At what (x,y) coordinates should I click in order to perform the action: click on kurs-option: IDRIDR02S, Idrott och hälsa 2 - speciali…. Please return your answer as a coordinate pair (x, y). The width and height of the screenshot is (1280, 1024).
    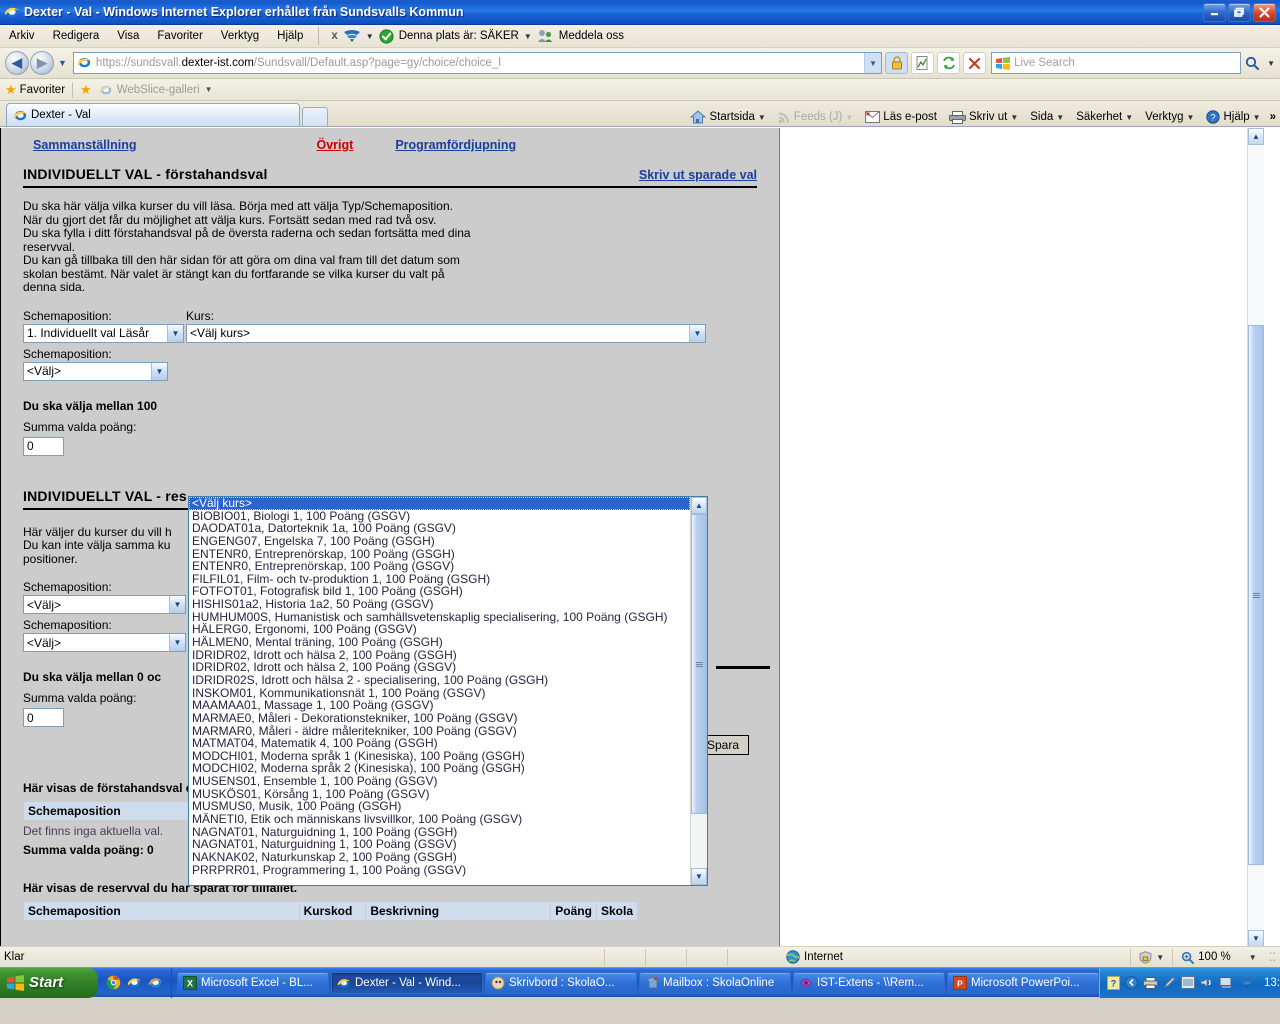
    Looking at the image, I should click on (439, 680).